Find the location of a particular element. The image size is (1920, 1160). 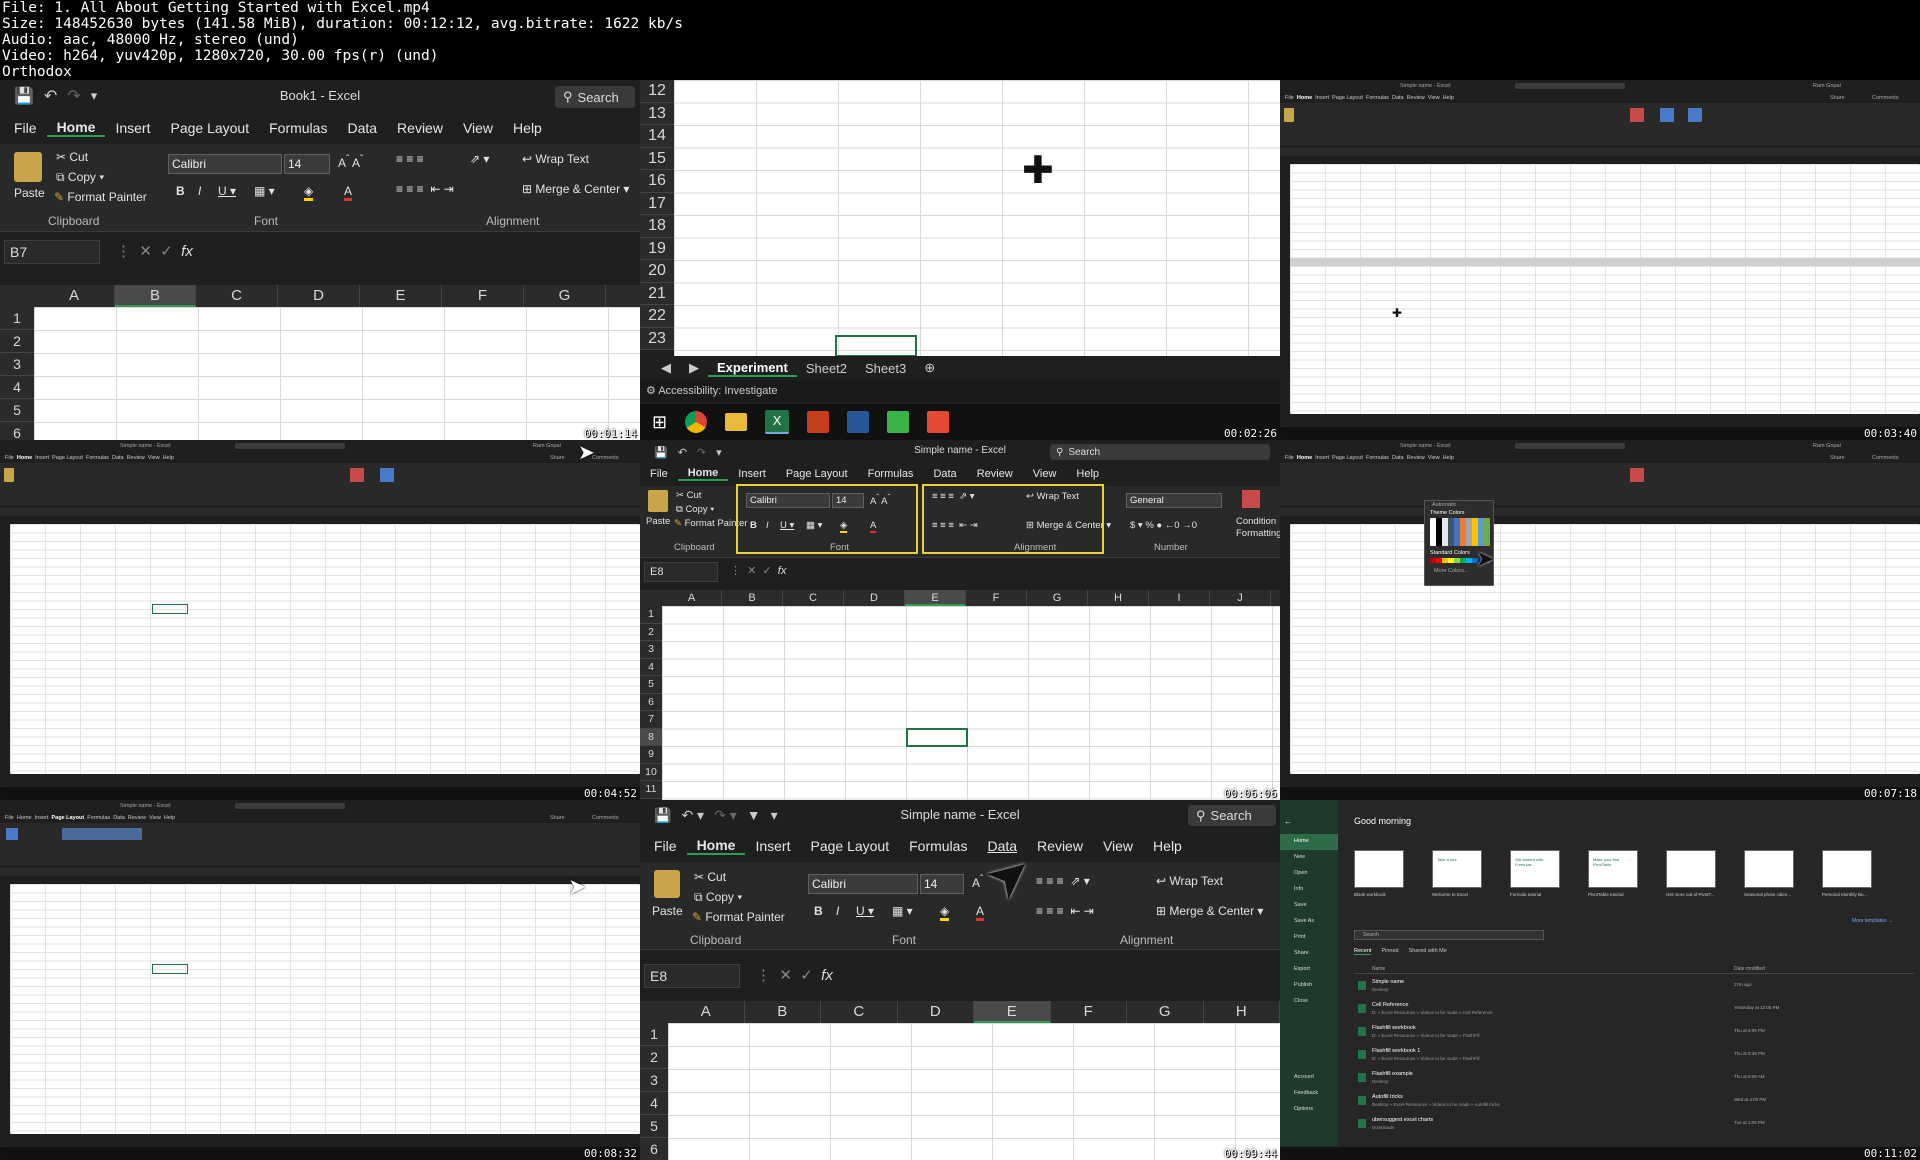

accessibility-icon: ⚙ is located at coordinates (652, 391).